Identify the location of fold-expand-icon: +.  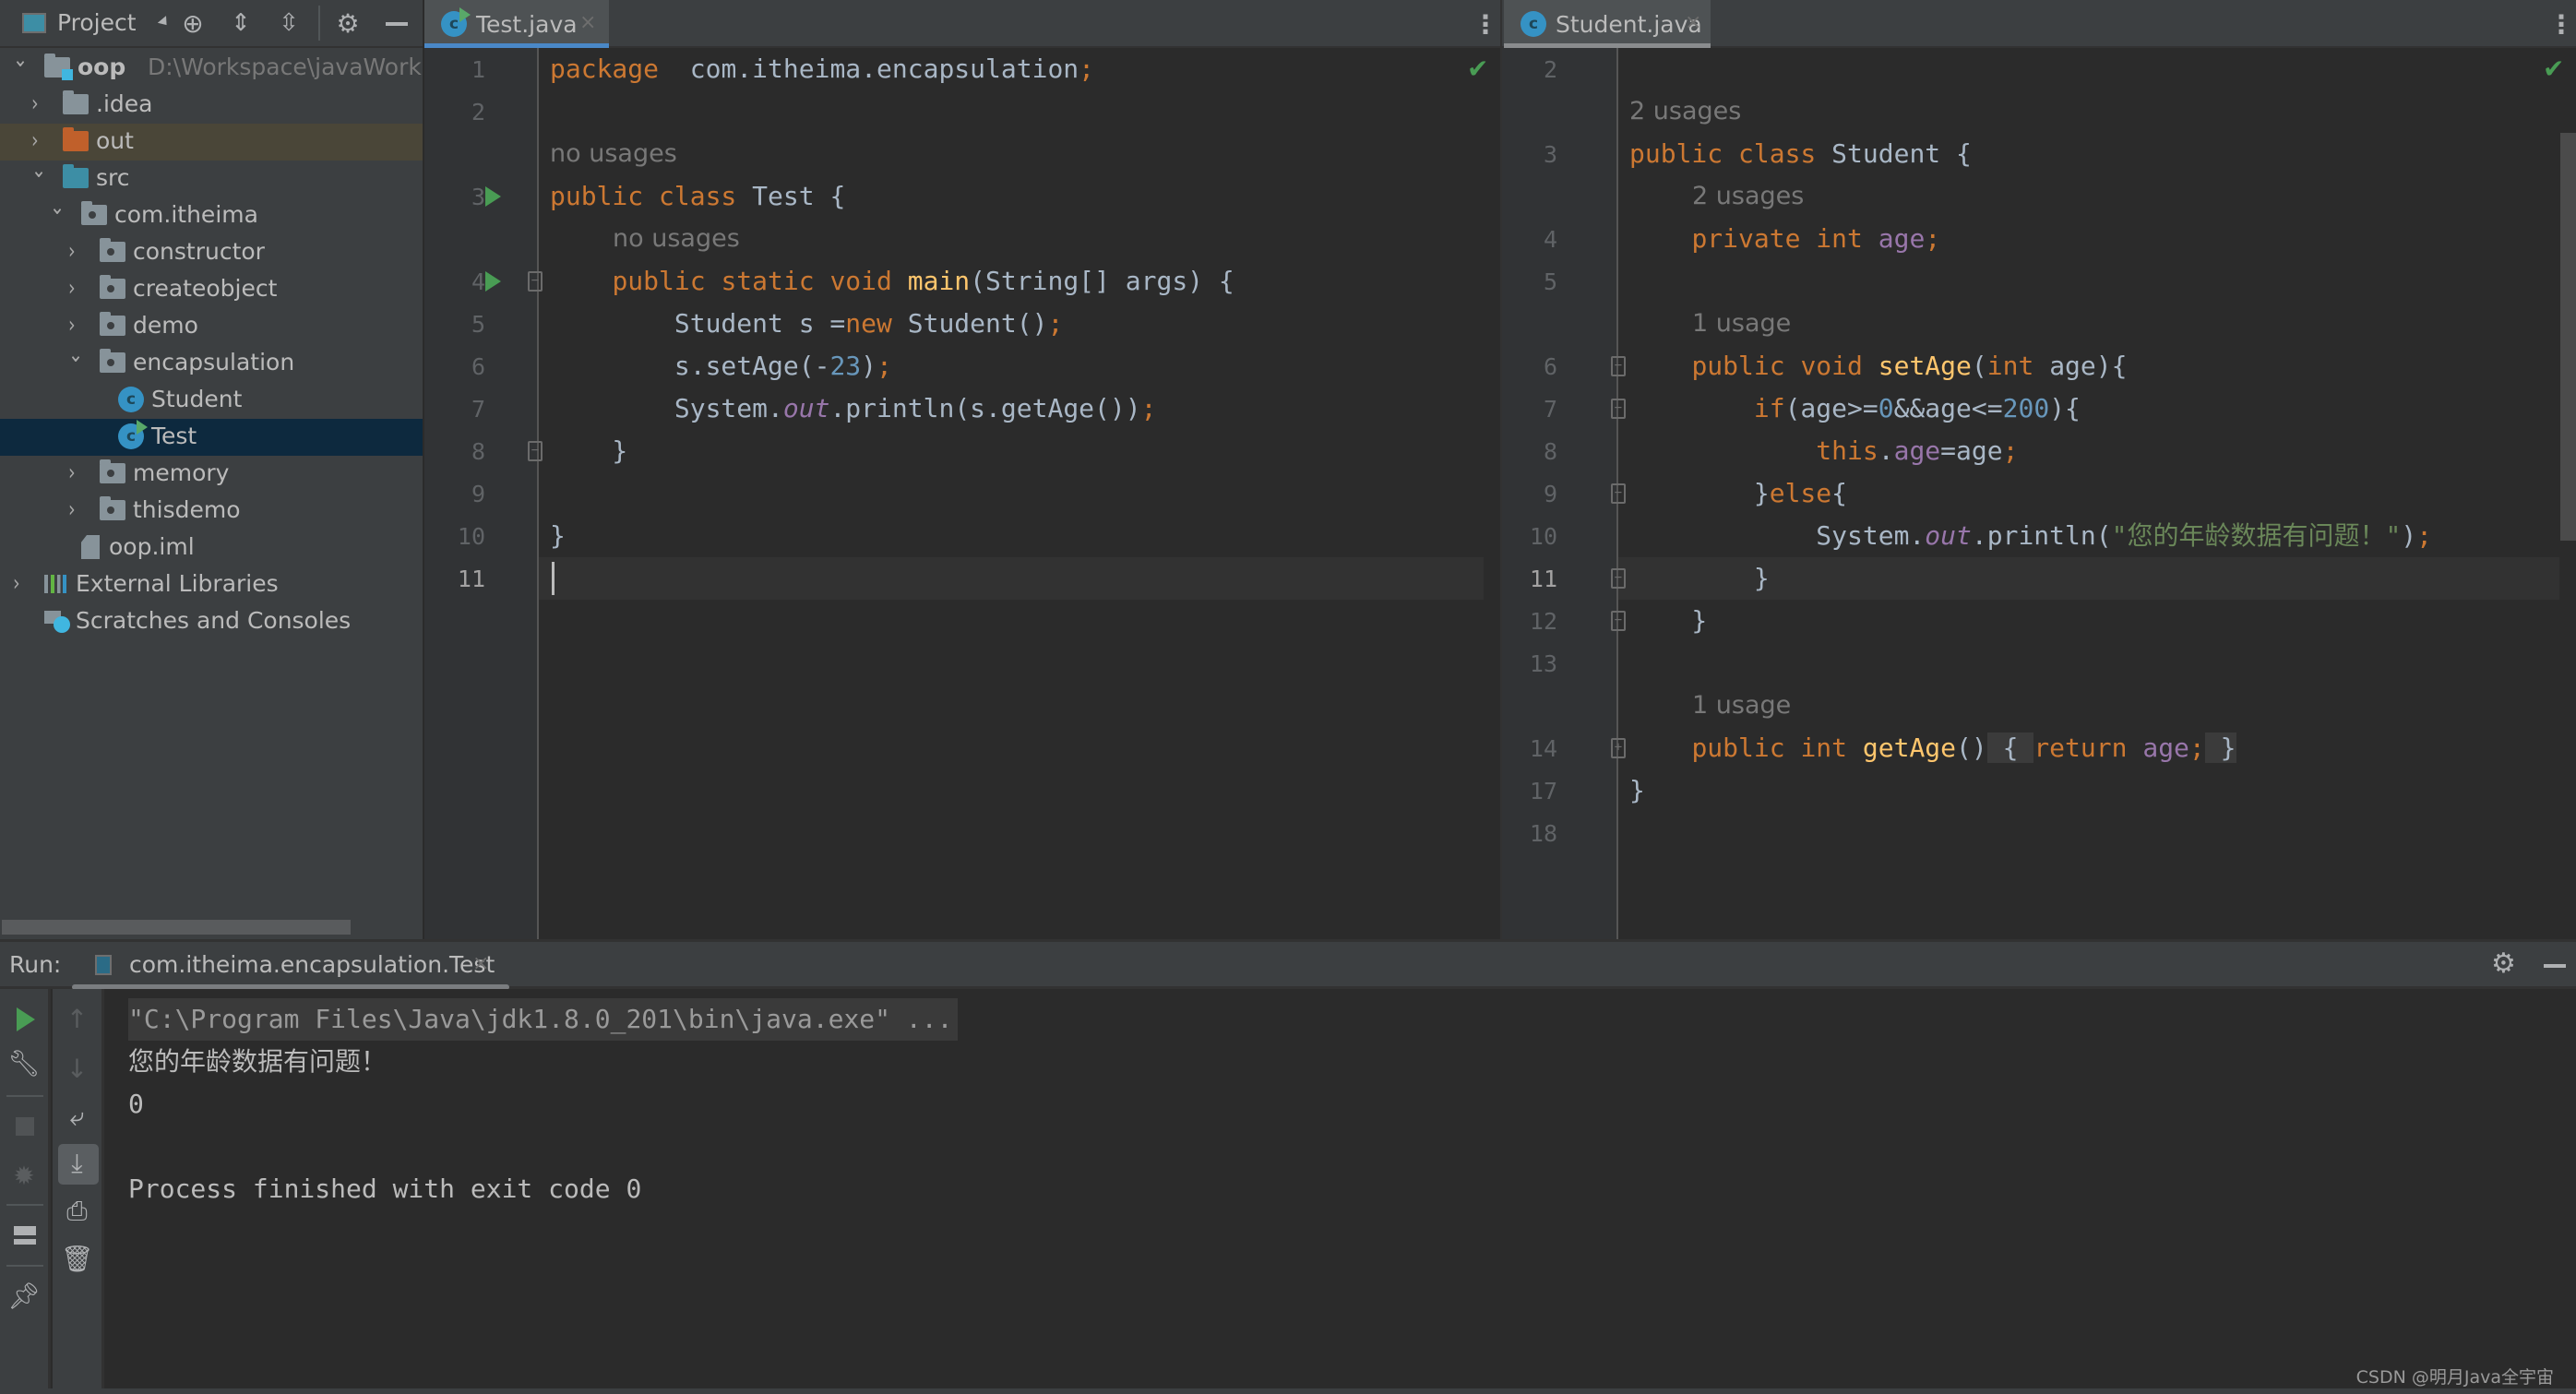
(1618, 748).